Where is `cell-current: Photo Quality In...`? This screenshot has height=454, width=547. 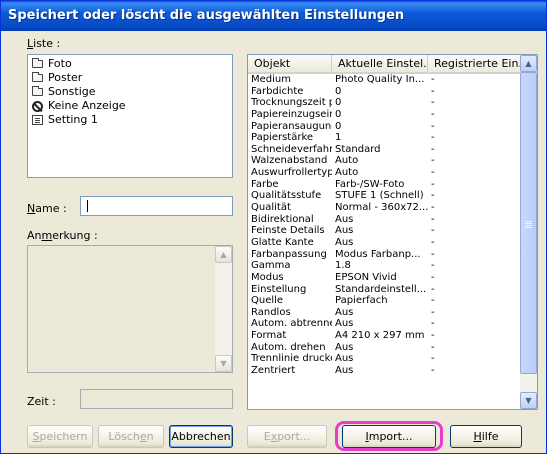 cell-current: Photo Quality In... is located at coordinates (380, 79).